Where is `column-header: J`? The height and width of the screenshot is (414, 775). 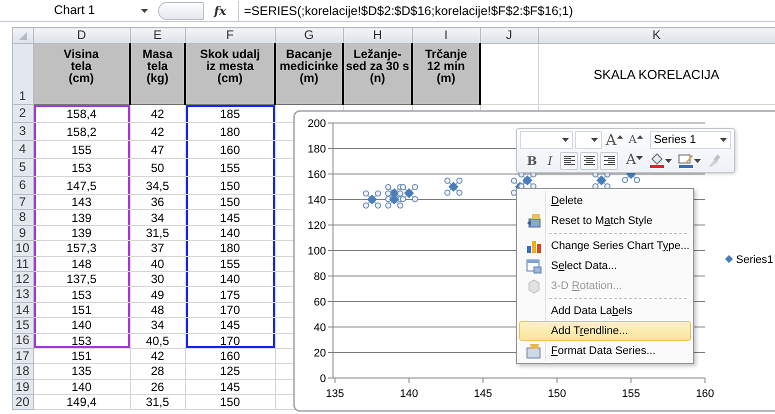 column-header: J is located at coordinates (509, 36).